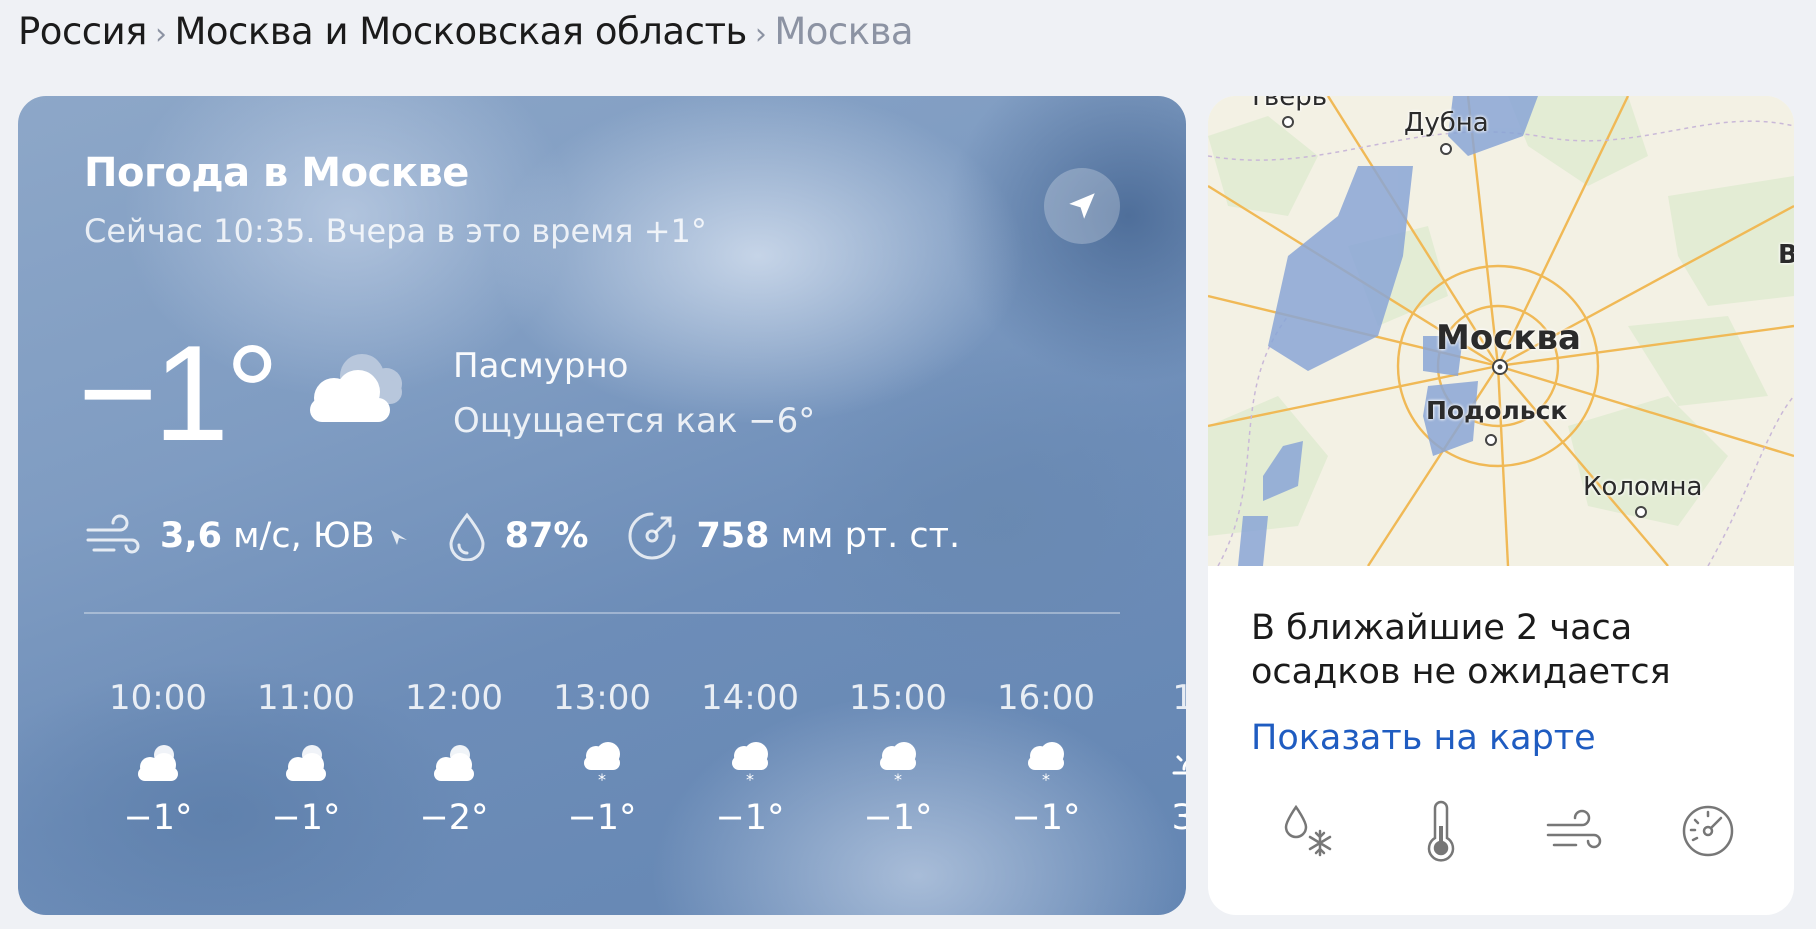 This screenshot has width=1816, height=929. What do you see at coordinates (178, 393) in the screenshot?
I see `current-temperature: −1°` at bounding box center [178, 393].